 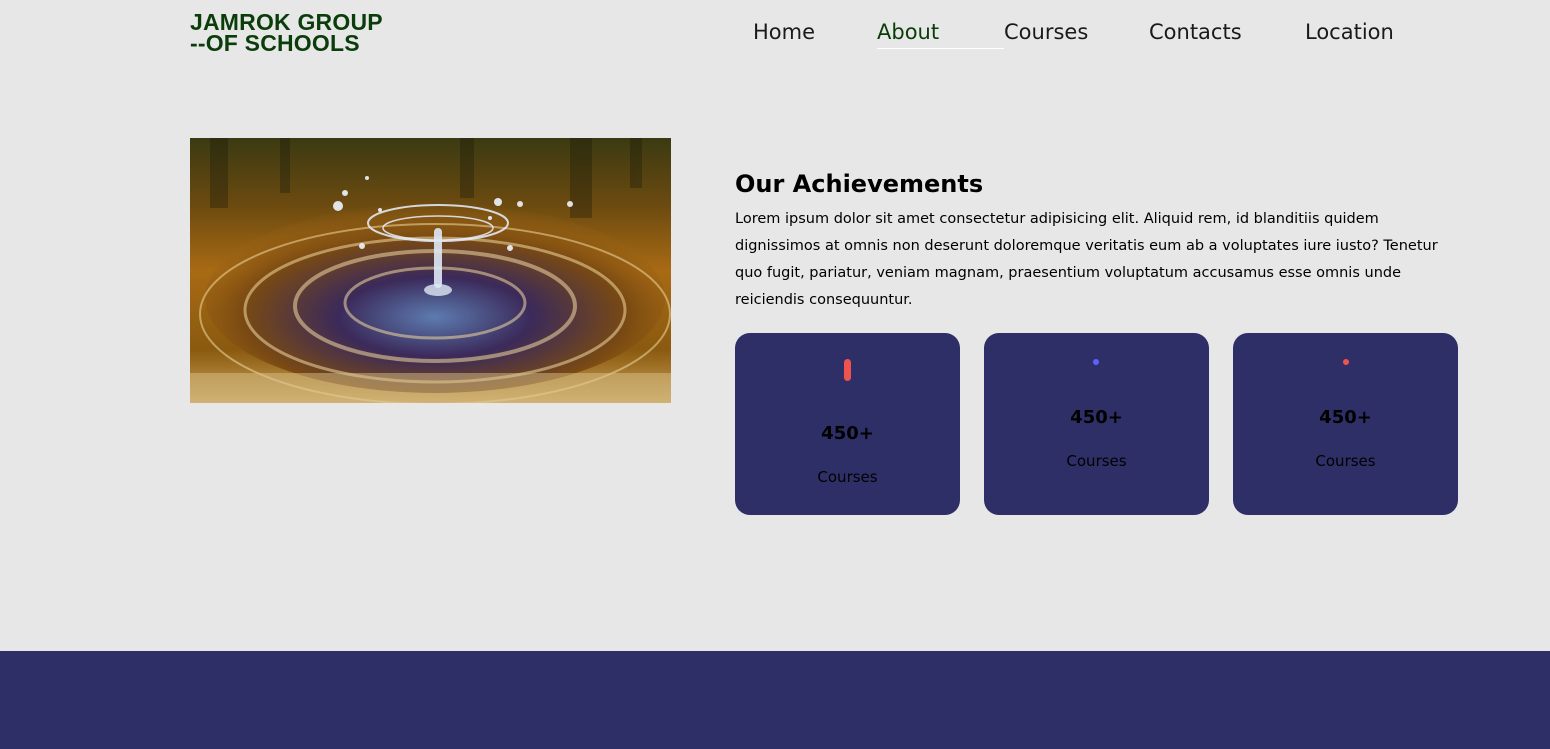 What do you see at coordinates (430, 270) in the screenshot?
I see `water-drop-splash-image` at bounding box center [430, 270].